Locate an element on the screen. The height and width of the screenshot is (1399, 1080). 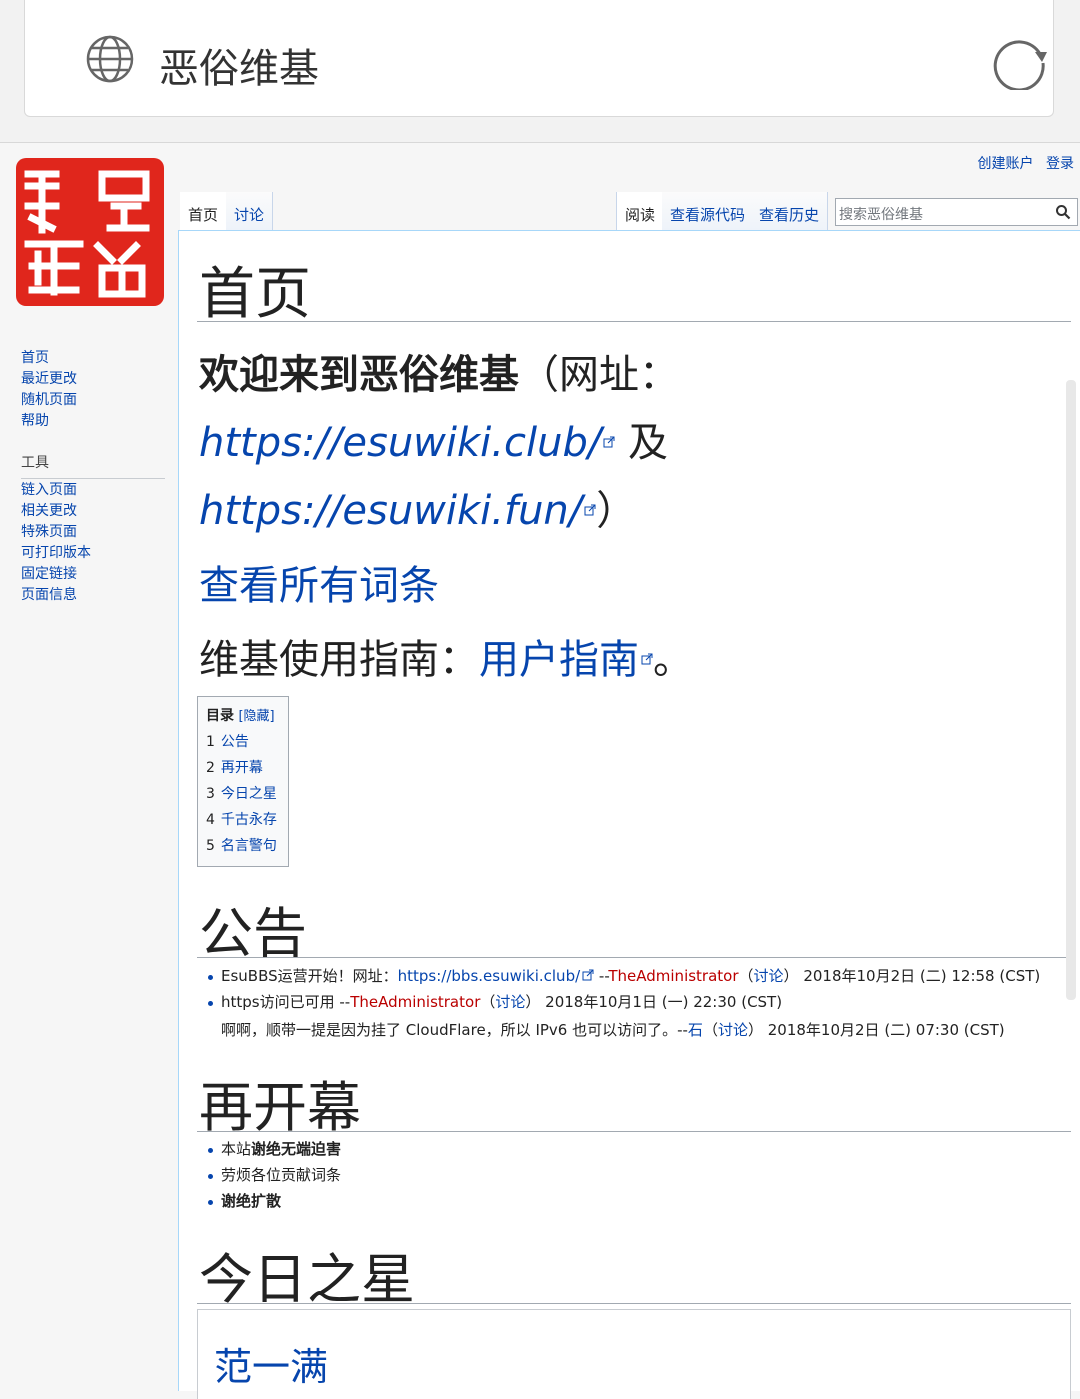
toc-title: 目录 is located at coordinates (220, 716).